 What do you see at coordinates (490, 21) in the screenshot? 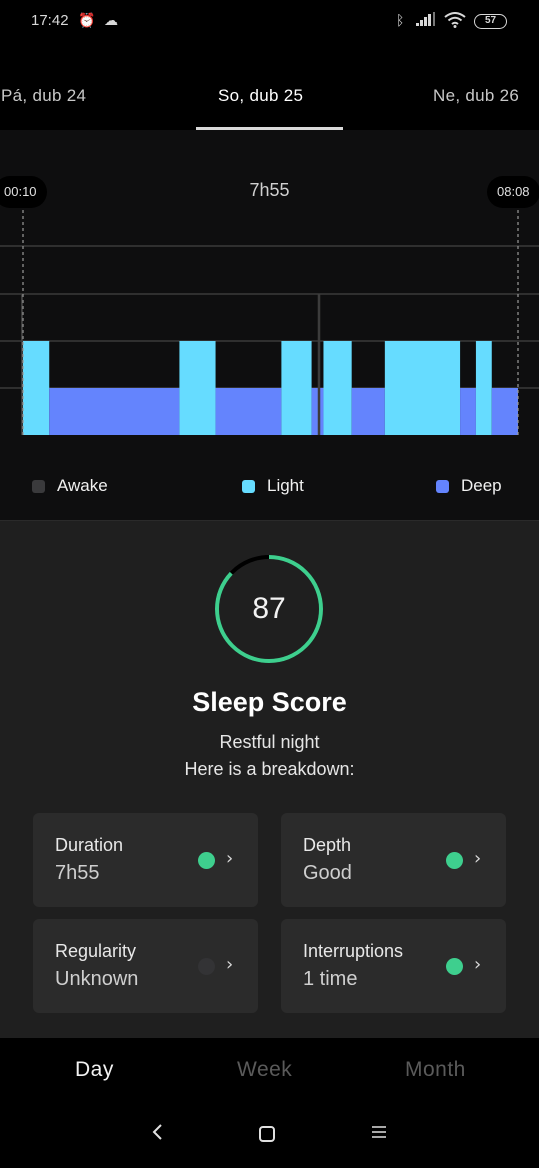
I see `battery-indicator: 57` at bounding box center [490, 21].